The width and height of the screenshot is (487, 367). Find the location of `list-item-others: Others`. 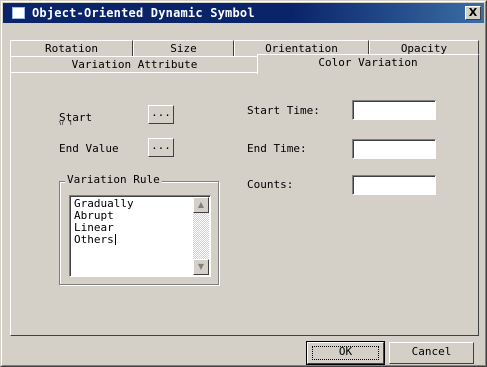

list-item-others: Others is located at coordinates (95, 240).